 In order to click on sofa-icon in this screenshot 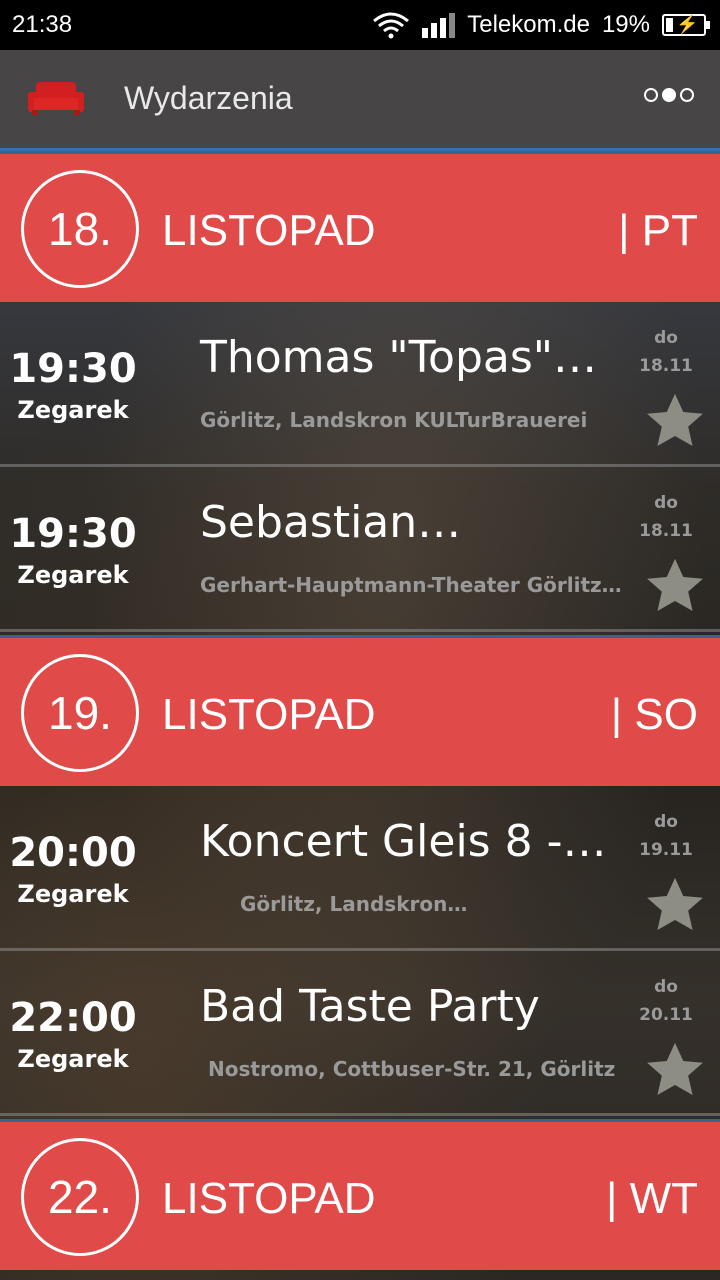, I will do `click(56, 98)`.